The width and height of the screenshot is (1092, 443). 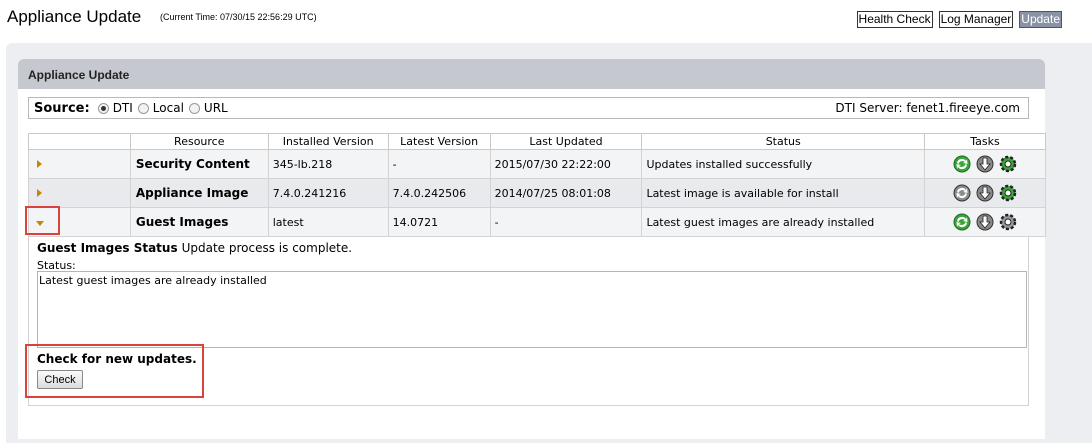 What do you see at coordinates (985, 141) in the screenshot?
I see `col-header-tasks: Tasks` at bounding box center [985, 141].